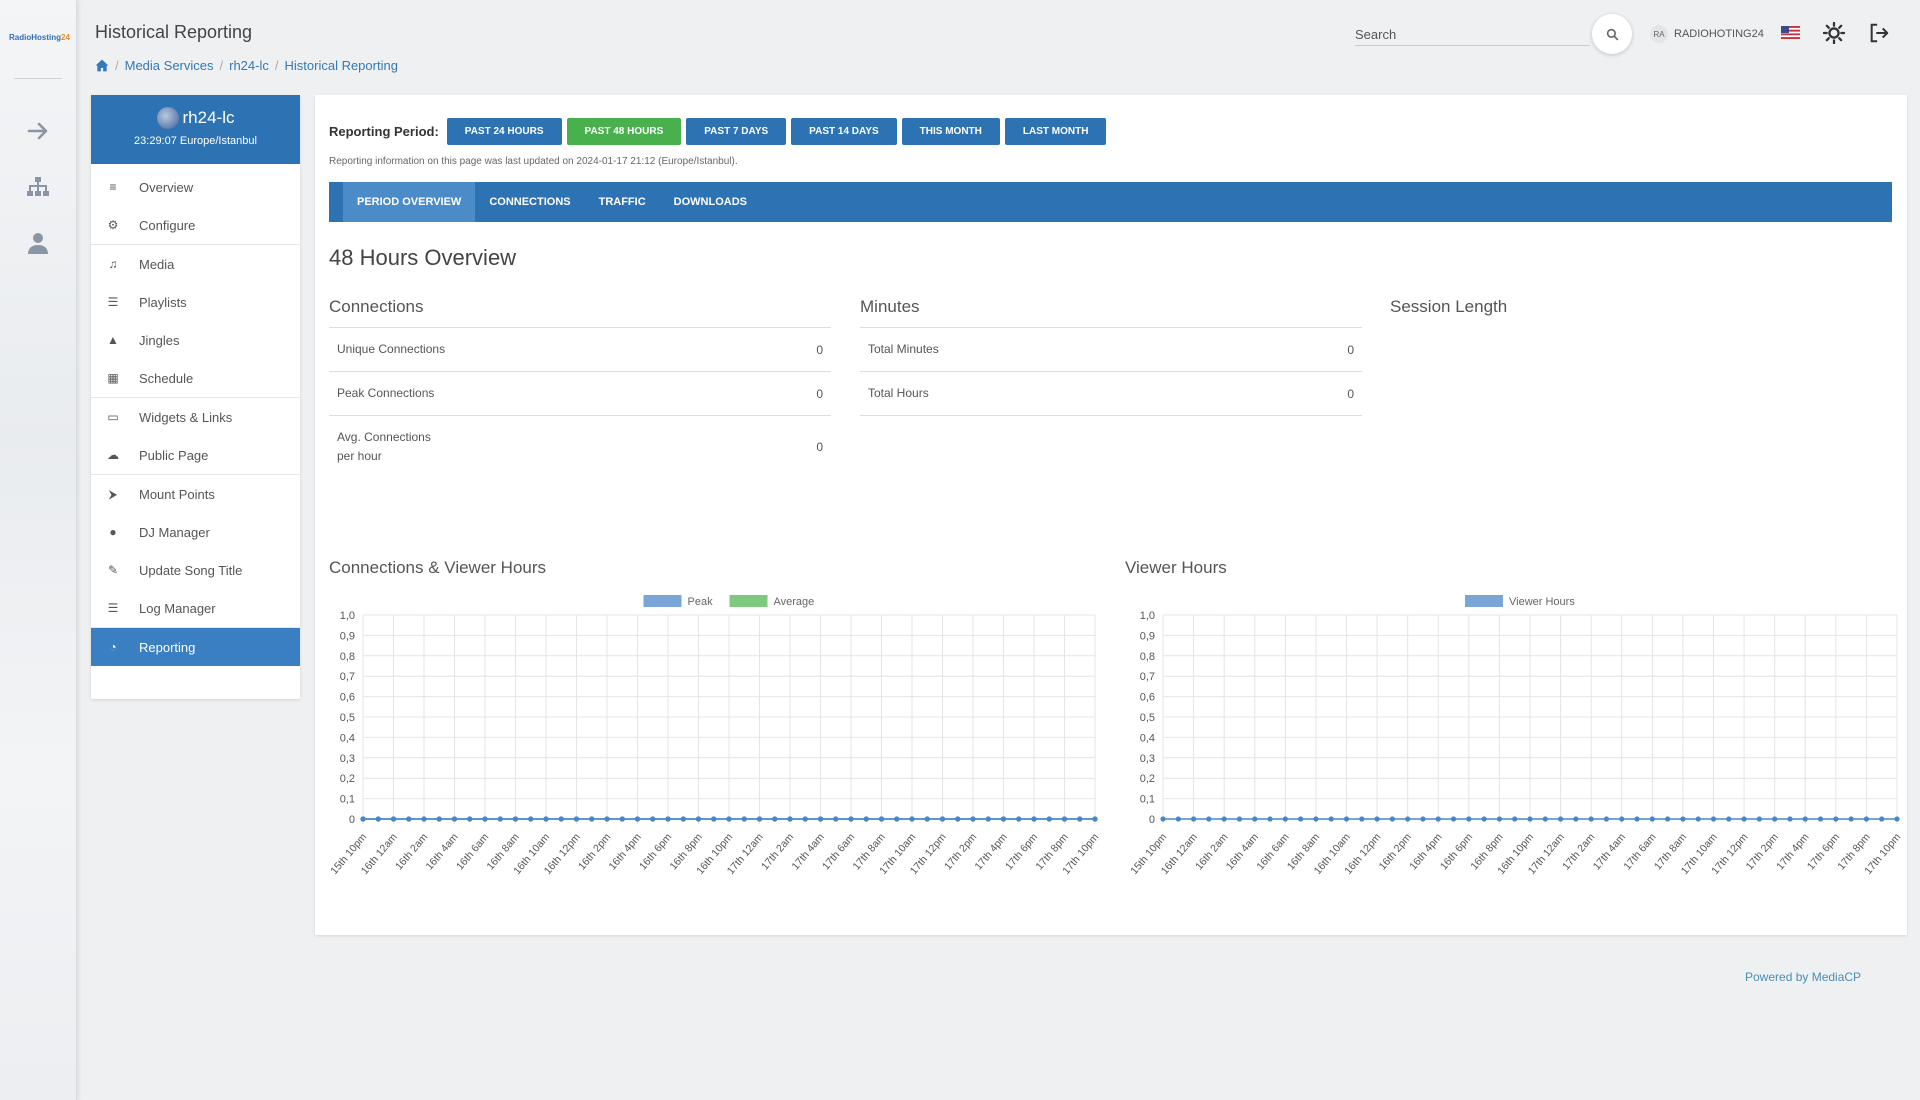 The height and width of the screenshot is (1100, 1920). Describe the element at coordinates (169, 65) in the screenshot. I see `breadcrumb-media-services: Media Services` at that location.